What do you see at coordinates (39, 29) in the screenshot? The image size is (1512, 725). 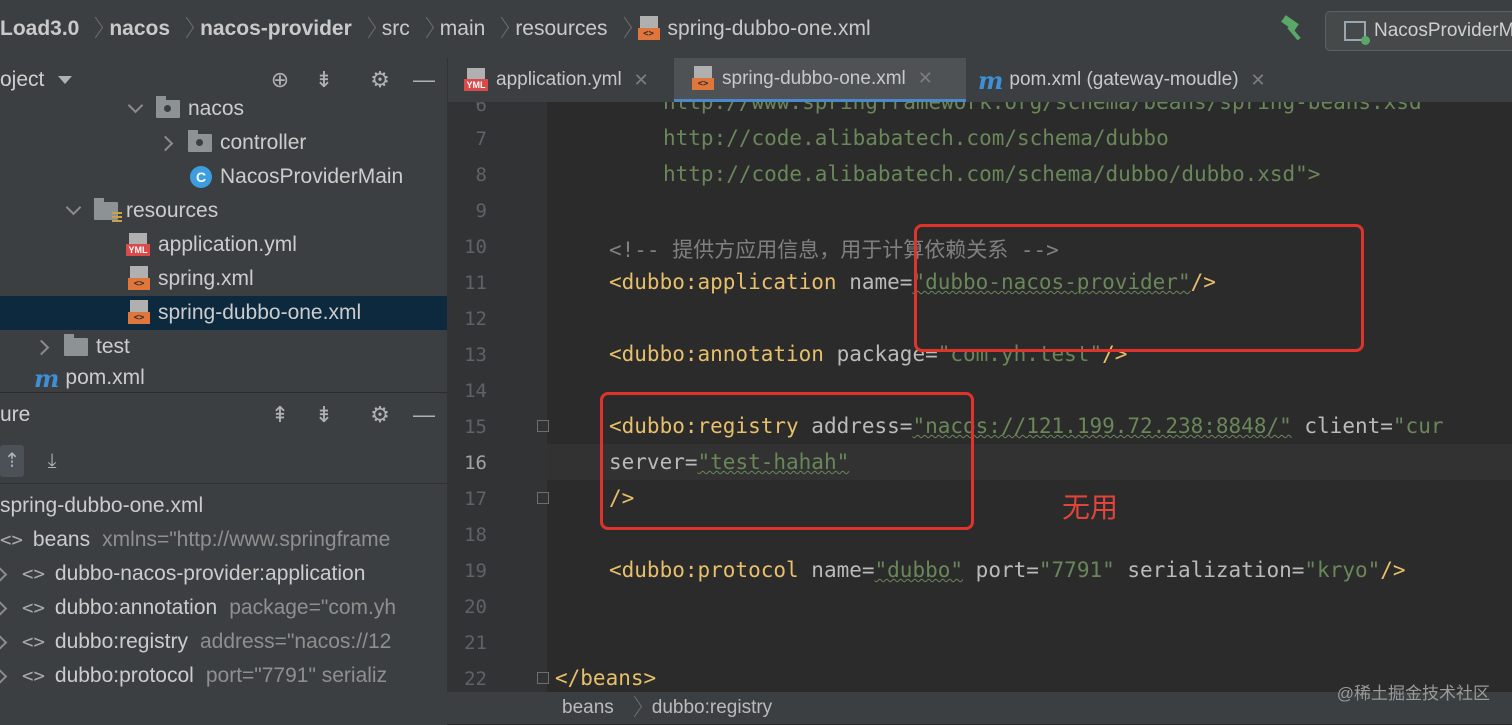 I see `breadcrumb-item-project: Load3.0` at bounding box center [39, 29].